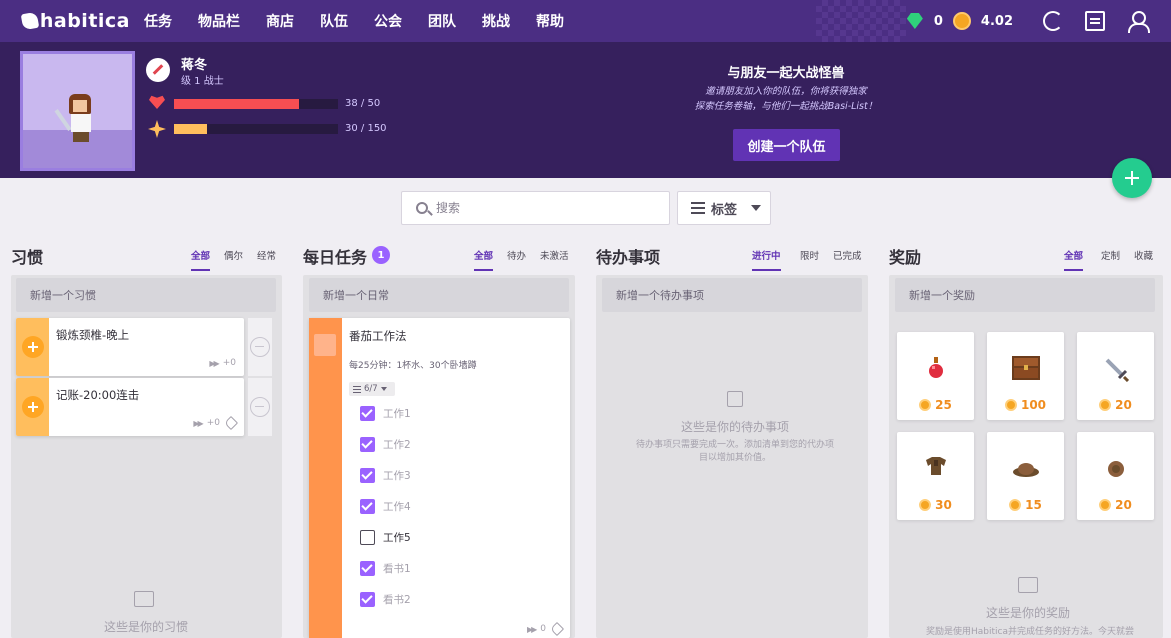  What do you see at coordinates (484, 259) in the screenshot?
I see `dailies-tab-all: 全部` at bounding box center [484, 259].